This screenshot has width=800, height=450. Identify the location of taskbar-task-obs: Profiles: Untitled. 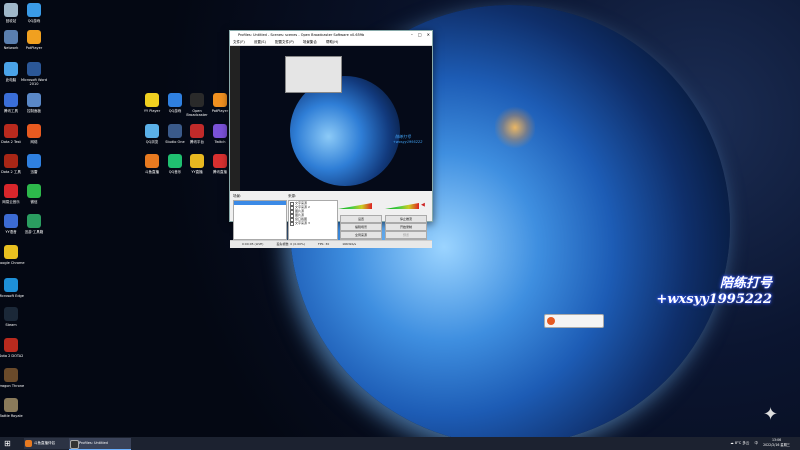
(100, 444).